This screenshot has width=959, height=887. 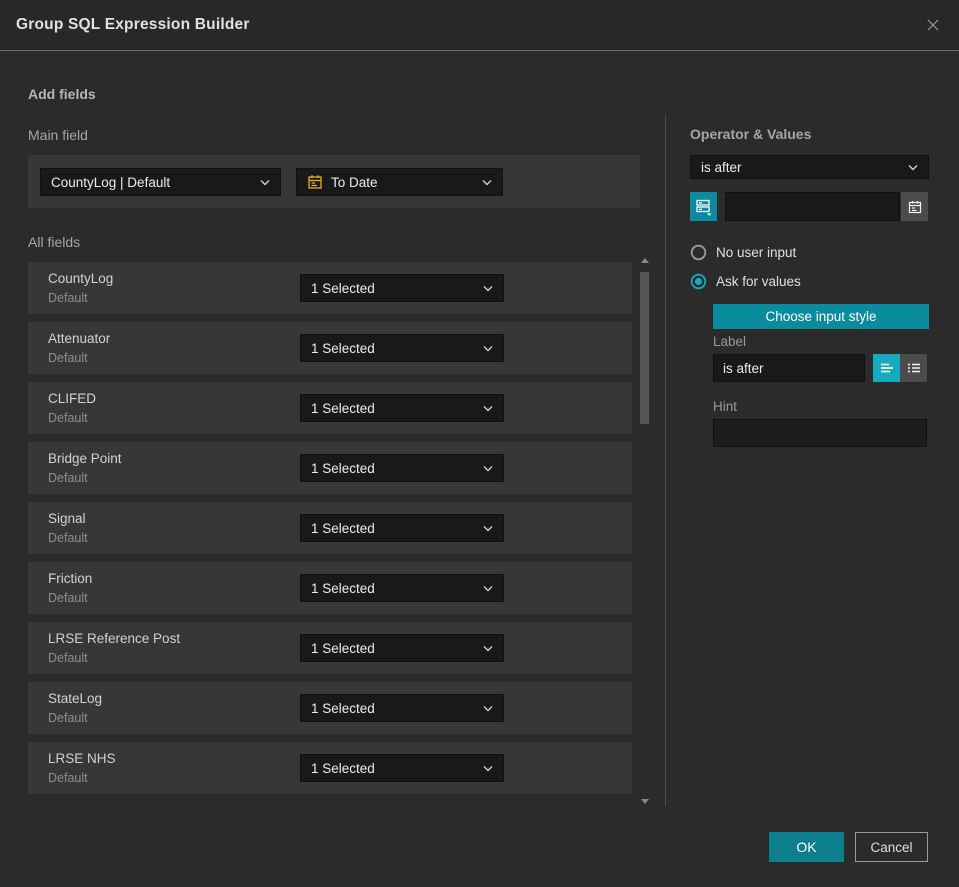 I want to click on operator-values-heading: Operator & Values, so click(x=751, y=134).